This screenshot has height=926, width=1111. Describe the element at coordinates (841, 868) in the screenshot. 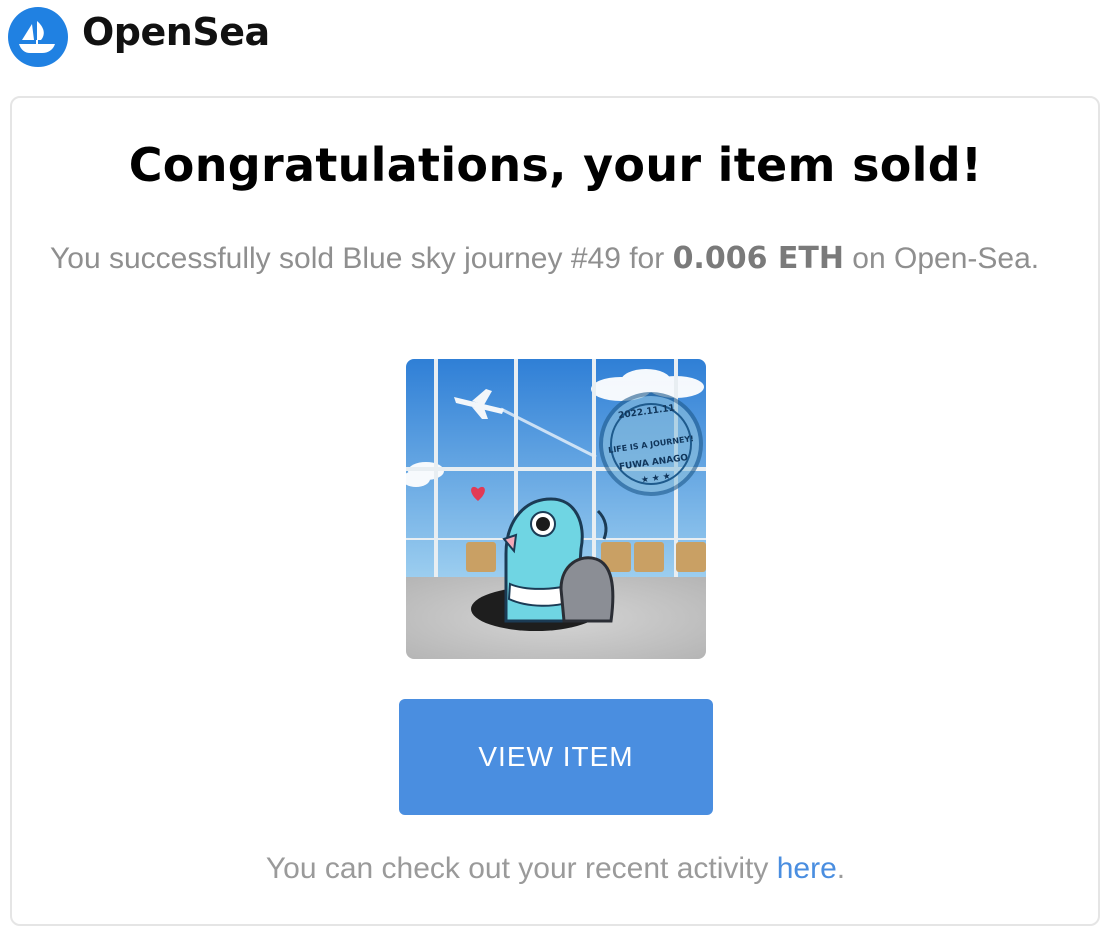

I see `footer-suffix: .` at that location.